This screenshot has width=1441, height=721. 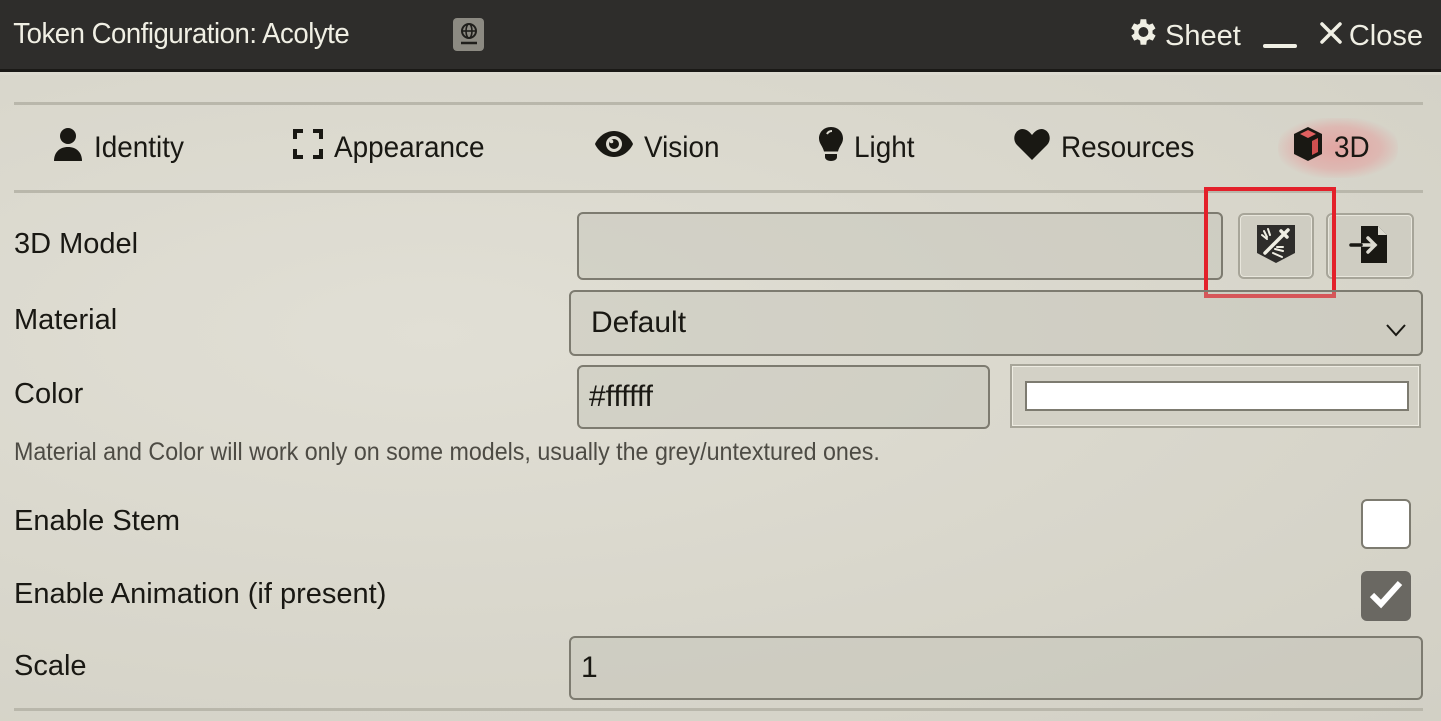 What do you see at coordinates (1032, 148) in the screenshot?
I see `heart-icon` at bounding box center [1032, 148].